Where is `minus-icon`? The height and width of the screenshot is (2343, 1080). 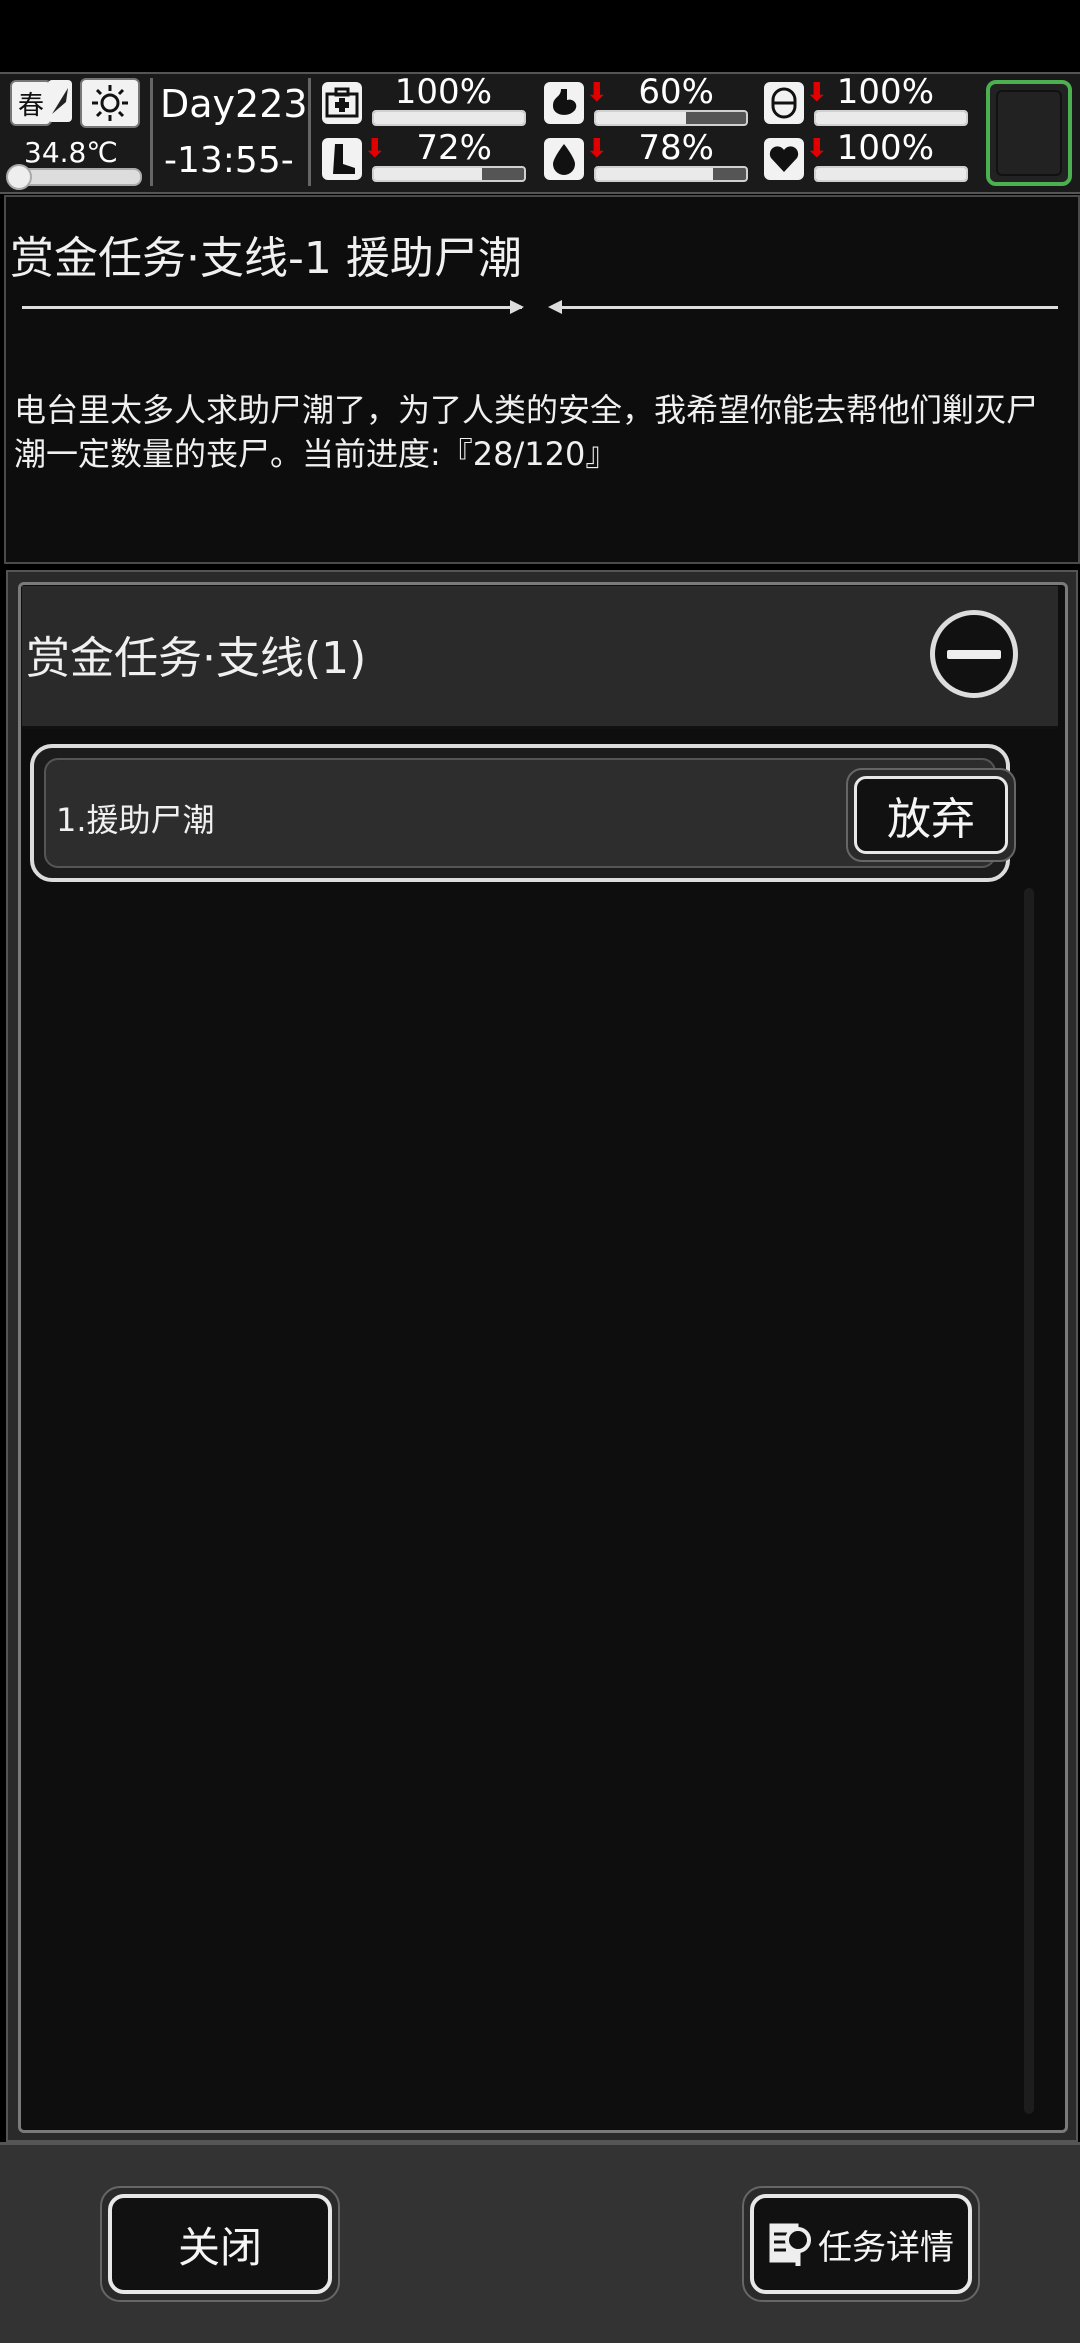
minus-icon is located at coordinates (974, 654).